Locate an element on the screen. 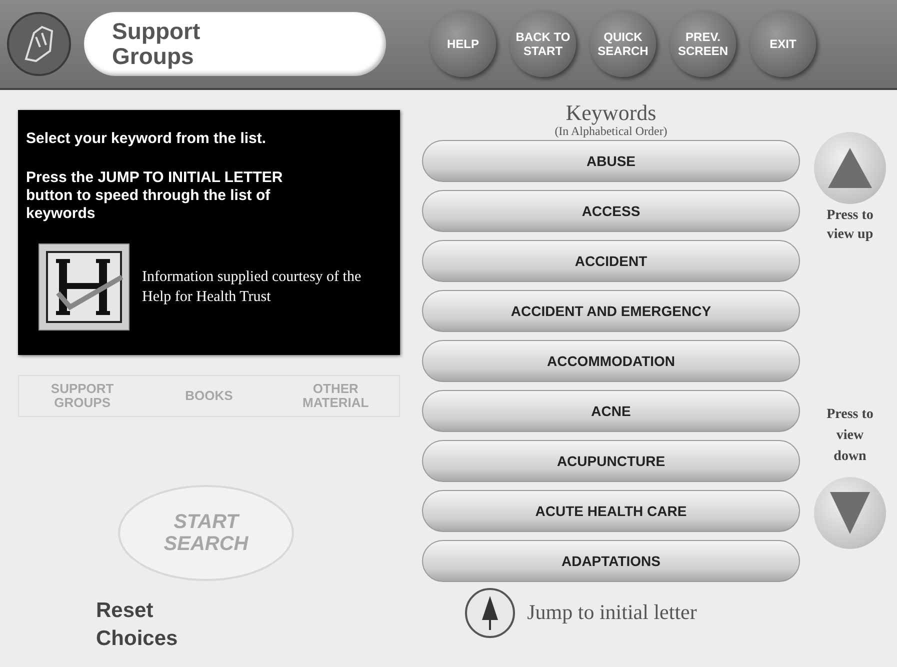  jump-hint-text: Press the JUMP TO INITIAL LETTER button to speed through the list of keywords is located at coordinates (155, 195).